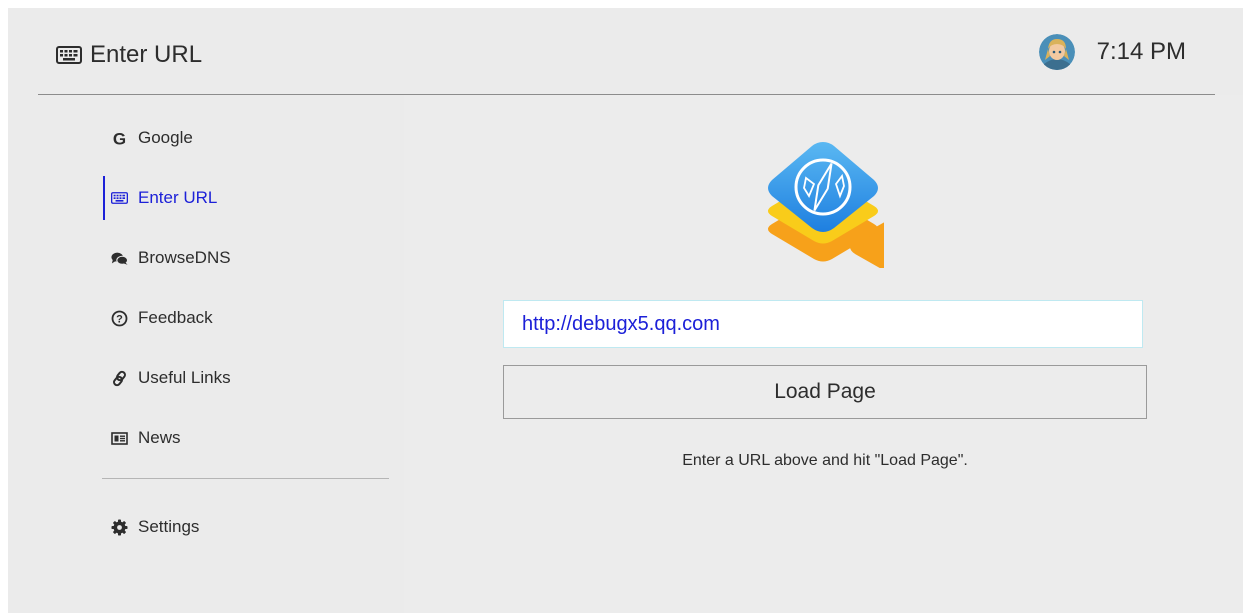 This screenshot has height=613, width=1243. Describe the element at coordinates (184, 257) in the screenshot. I see `sidebar-item-label: BrowseDNS` at that location.